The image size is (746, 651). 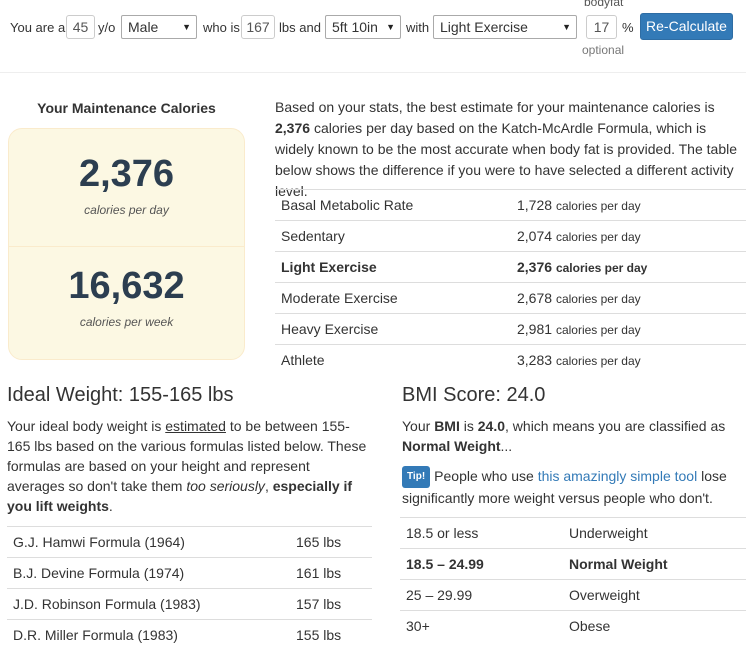 I want to click on bmi-category: Obese, so click(x=590, y=626).